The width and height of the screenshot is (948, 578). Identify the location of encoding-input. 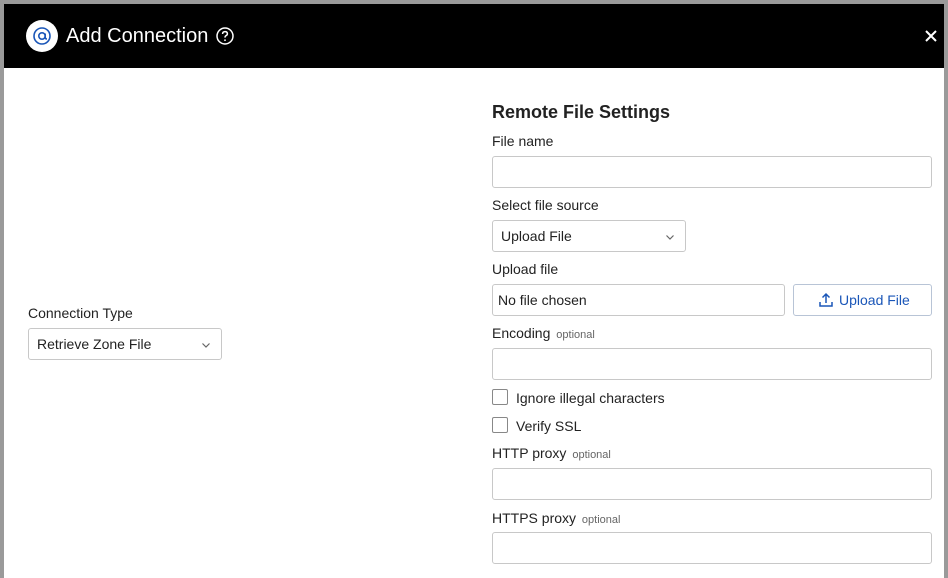
(712, 364).